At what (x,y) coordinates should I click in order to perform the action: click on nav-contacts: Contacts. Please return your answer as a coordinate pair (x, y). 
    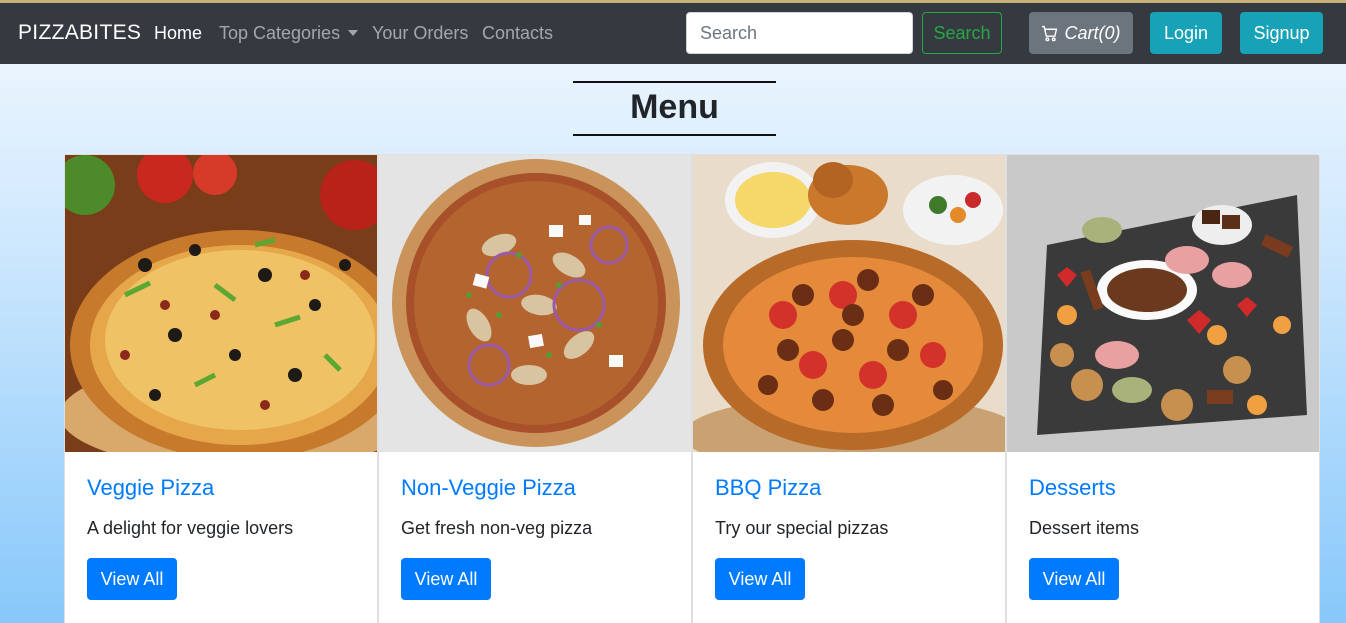
    Looking at the image, I should click on (517, 33).